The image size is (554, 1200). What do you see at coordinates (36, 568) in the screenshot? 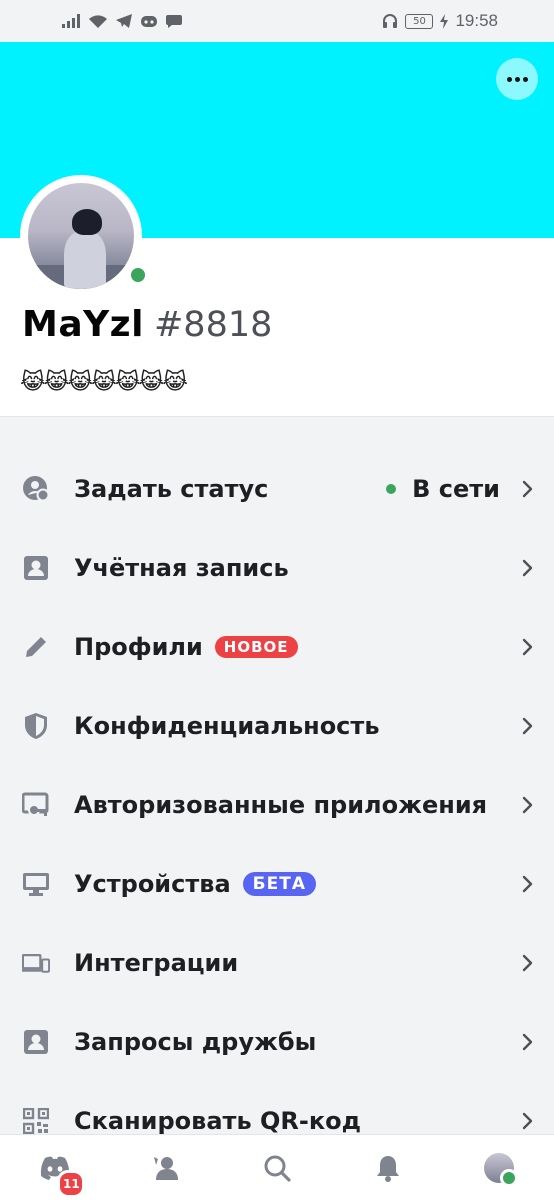
I see `account-icon` at bounding box center [36, 568].